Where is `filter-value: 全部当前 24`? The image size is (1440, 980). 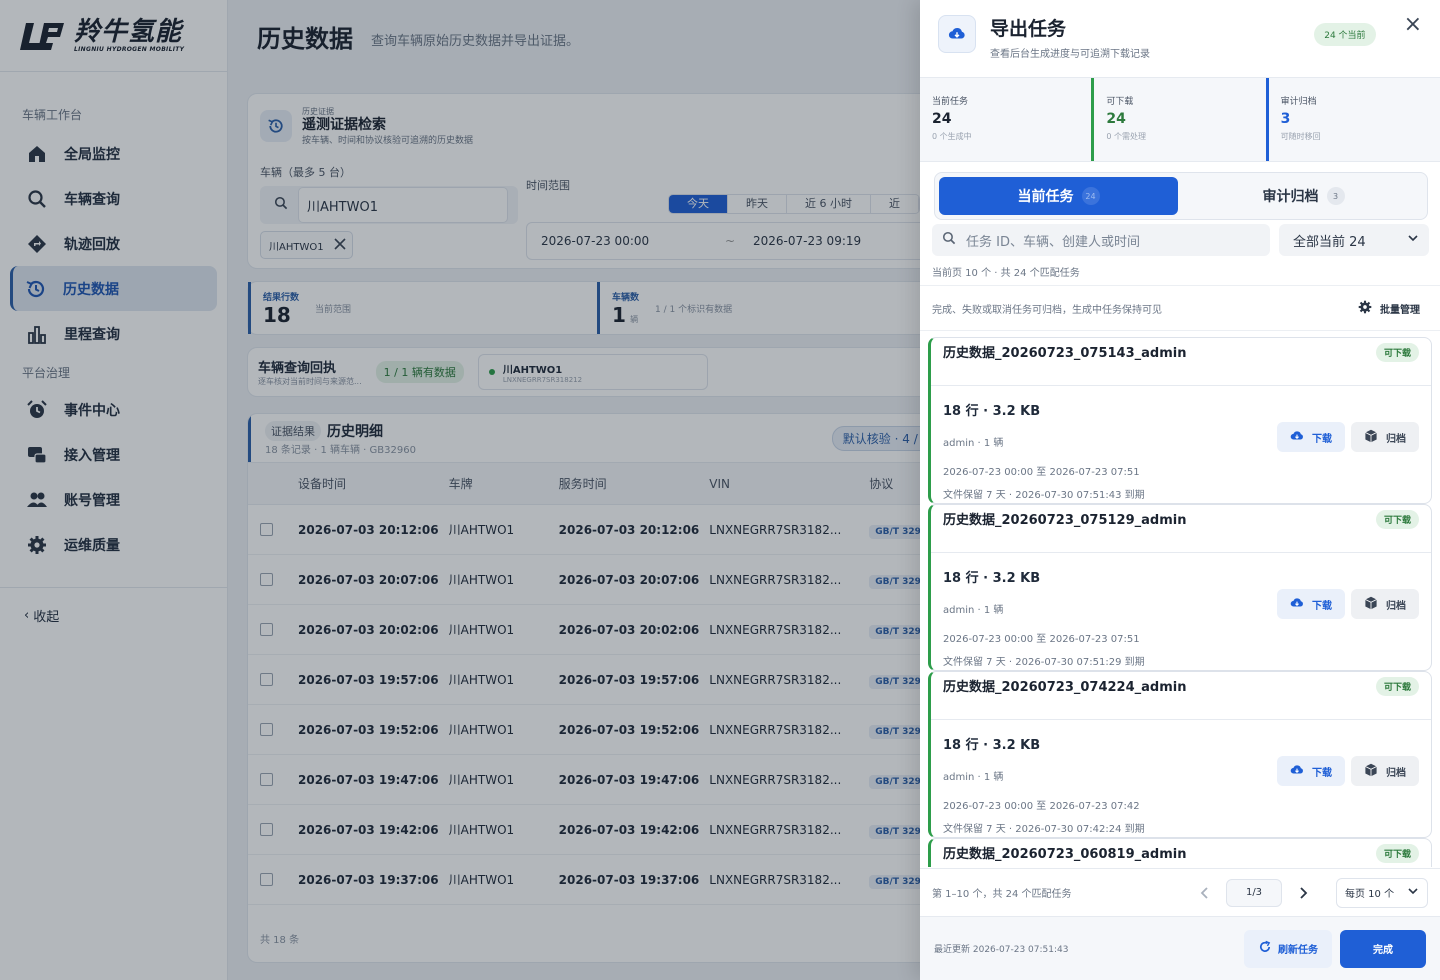 filter-value: 全部当前 24 is located at coordinates (1329, 242).